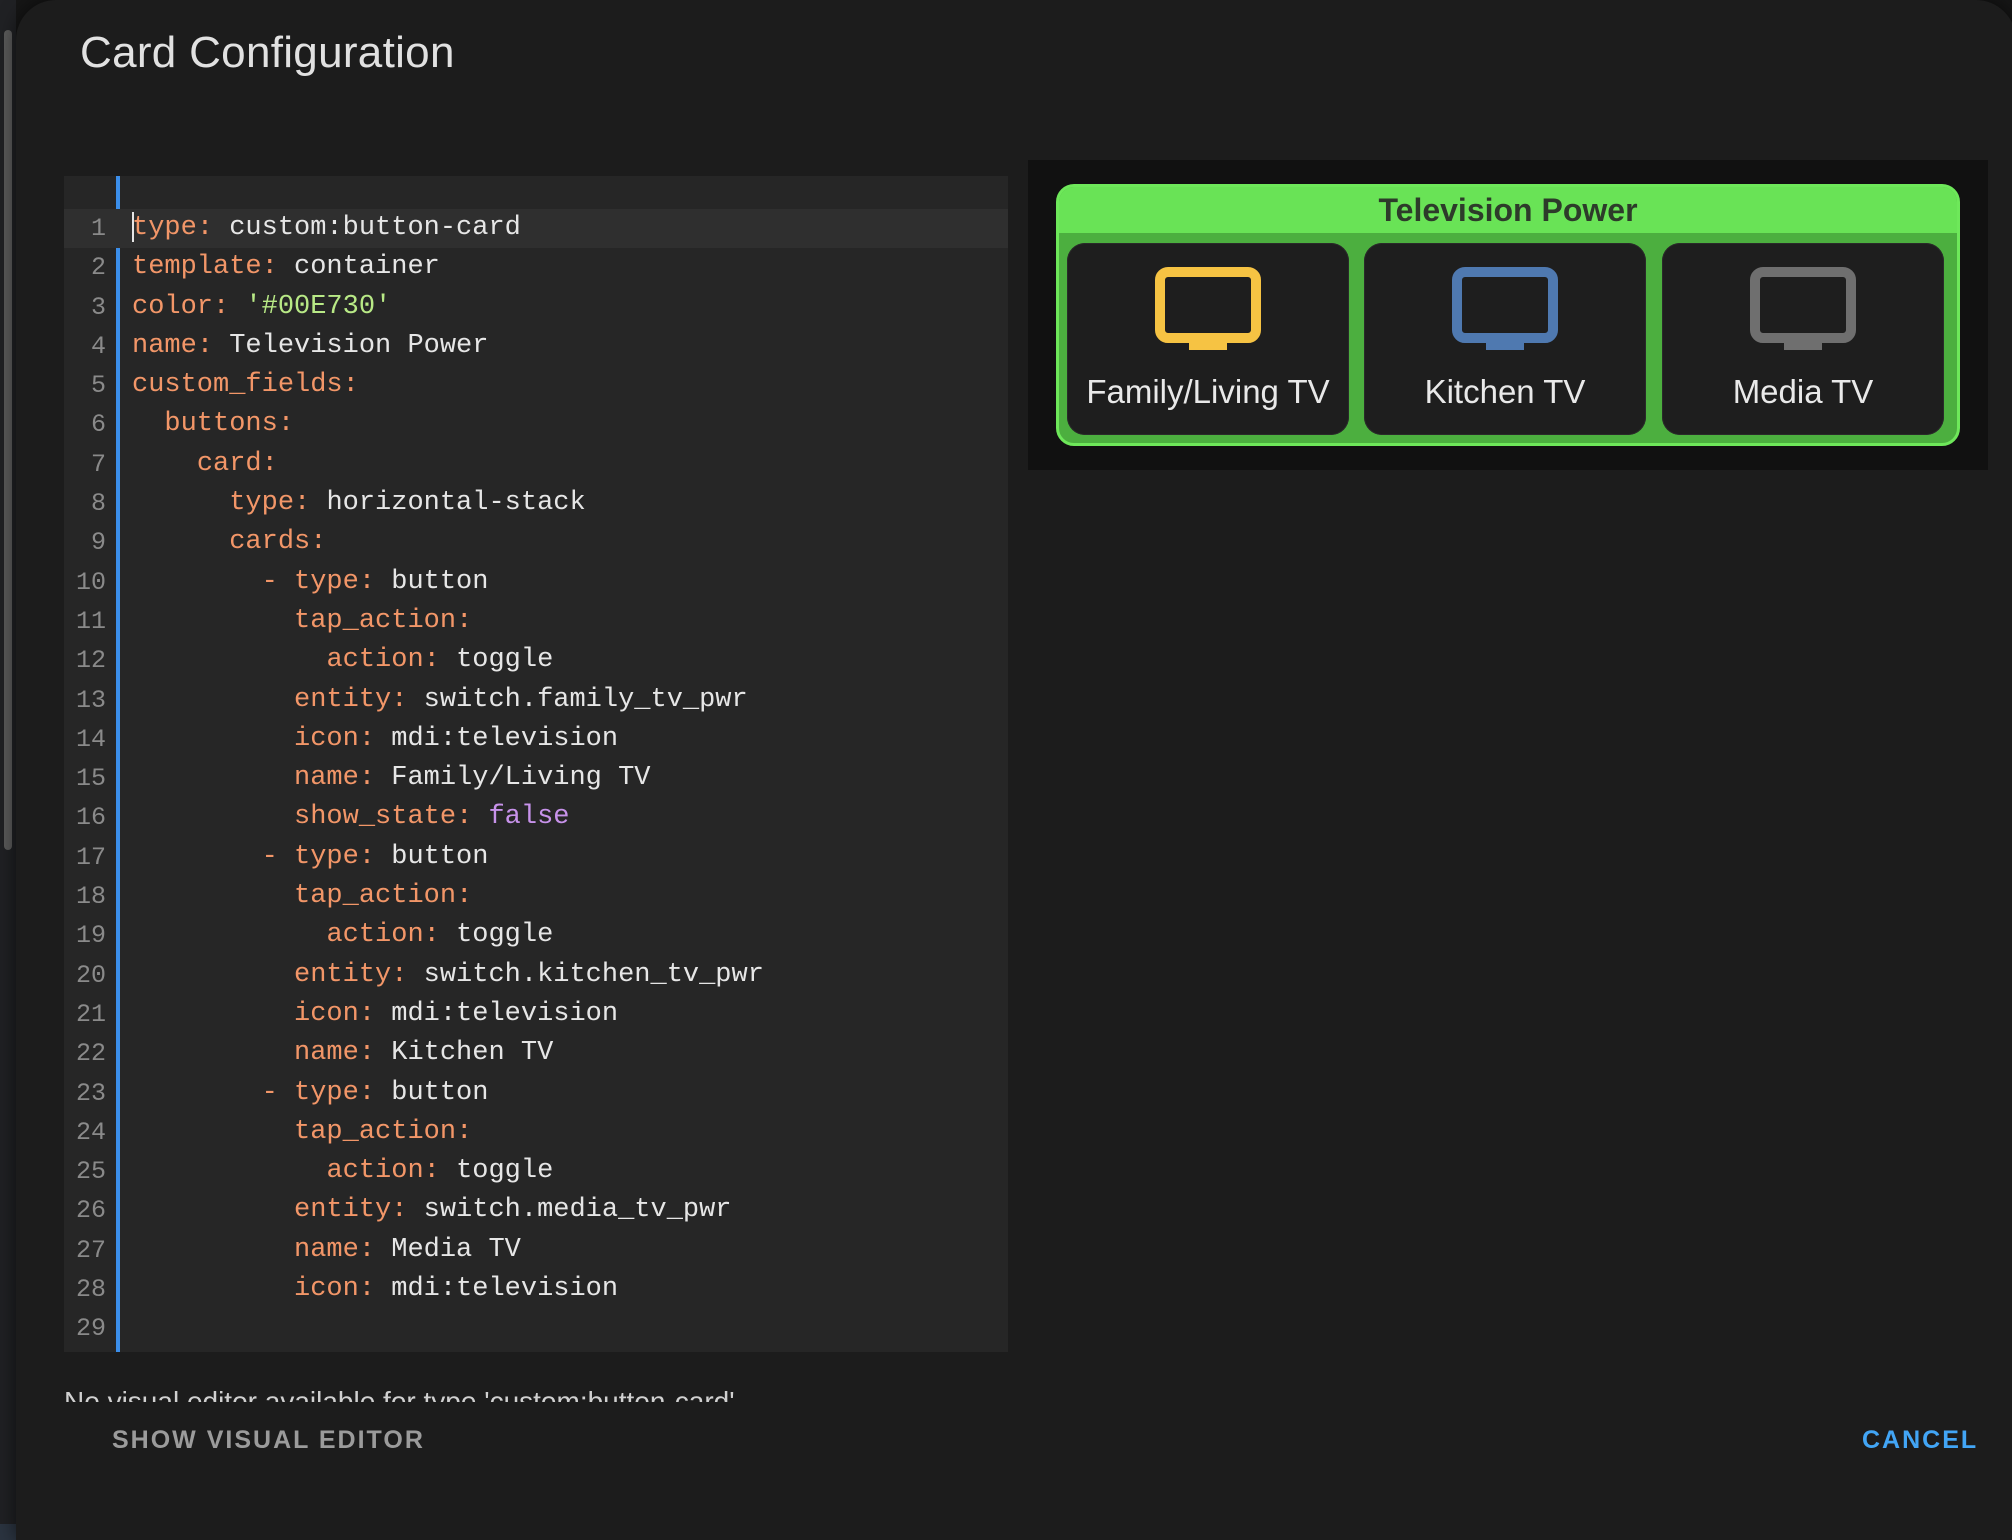 The width and height of the screenshot is (2012, 1540). I want to click on code-line: 17 - type: button, so click(536, 857).